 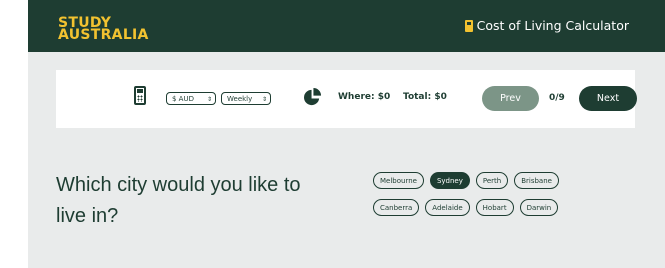 What do you see at coordinates (539, 207) in the screenshot?
I see `city-option-darwin: Darwin` at bounding box center [539, 207].